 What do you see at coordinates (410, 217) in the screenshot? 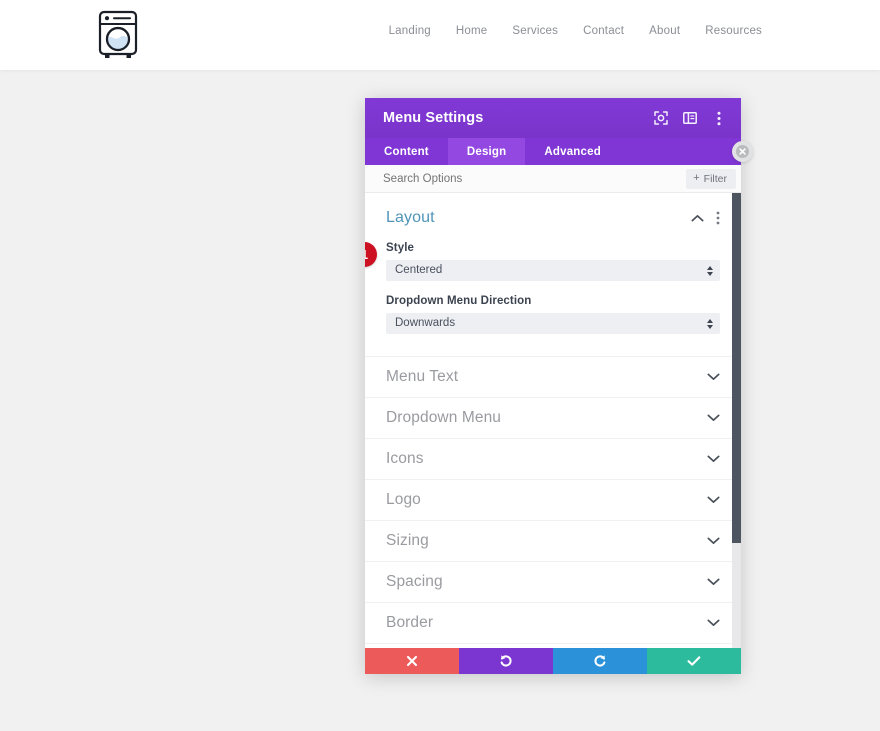
I see `section-layout-title: Layout` at bounding box center [410, 217].